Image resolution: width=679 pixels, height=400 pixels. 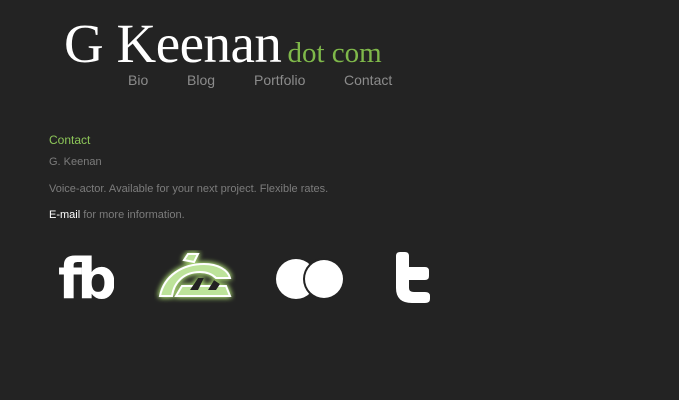 I want to click on site-title-sub: dot com, so click(x=334, y=53).